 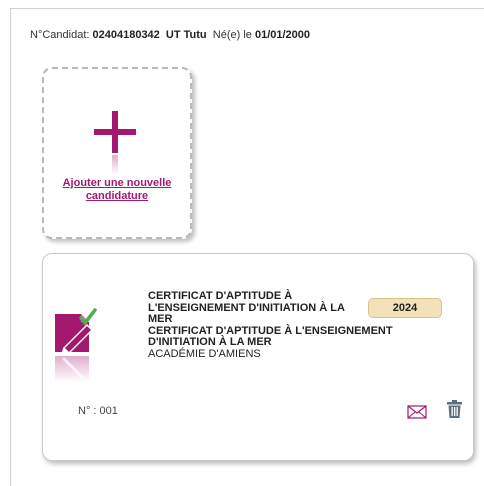 I want to click on candidature-number: N° : 001, so click(x=98, y=411).